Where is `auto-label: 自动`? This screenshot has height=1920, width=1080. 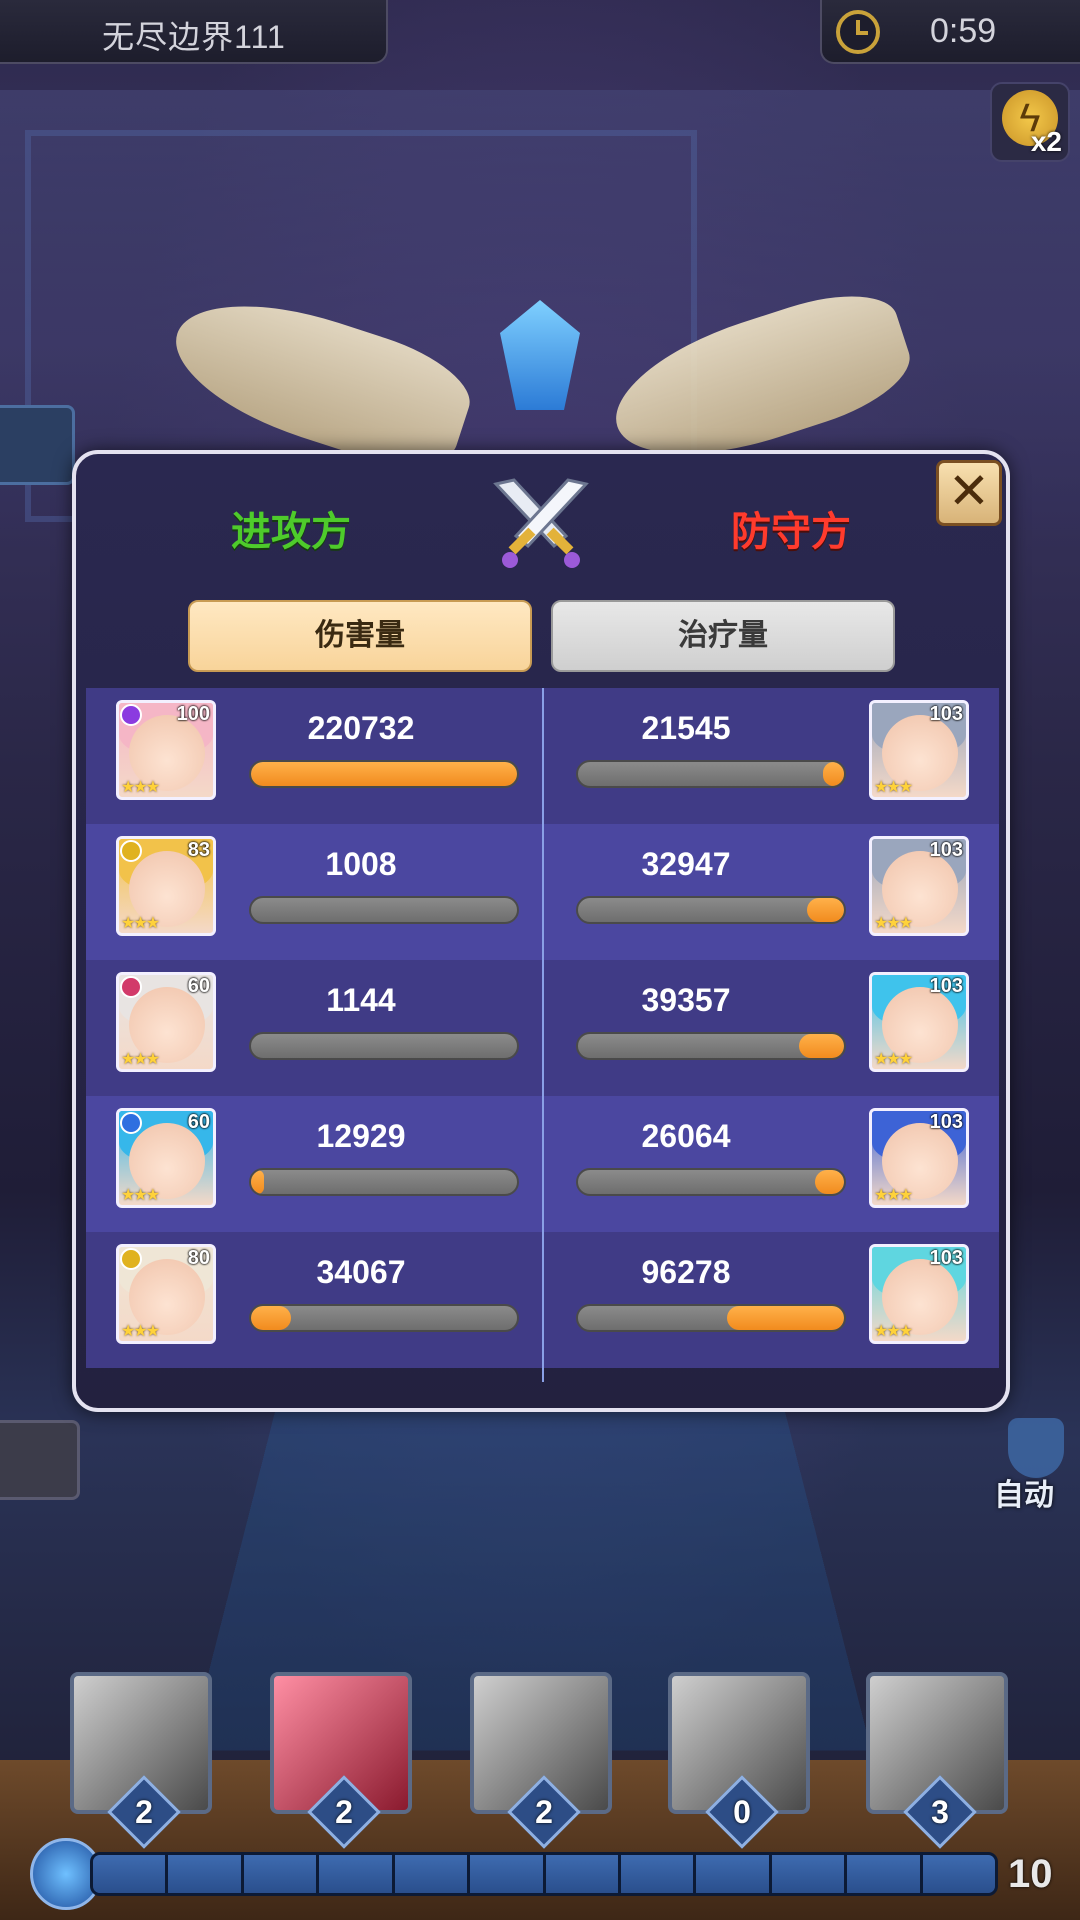
auto-label: 自动 is located at coordinates (1024, 1495).